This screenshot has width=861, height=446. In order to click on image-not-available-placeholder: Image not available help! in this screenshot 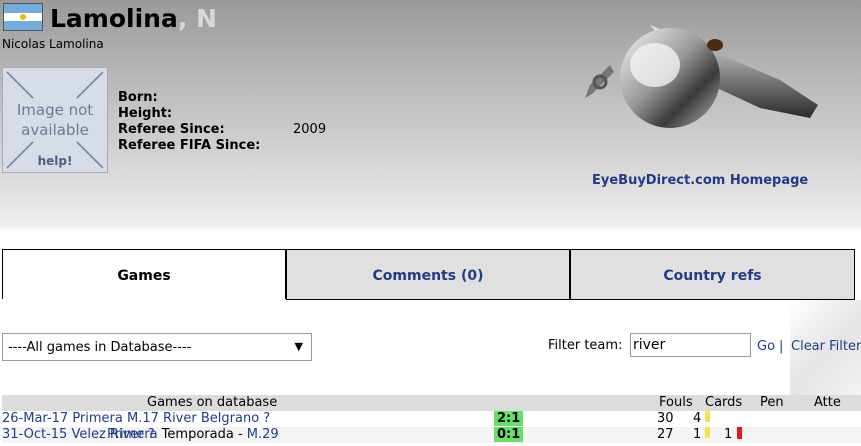, I will do `click(55, 120)`.